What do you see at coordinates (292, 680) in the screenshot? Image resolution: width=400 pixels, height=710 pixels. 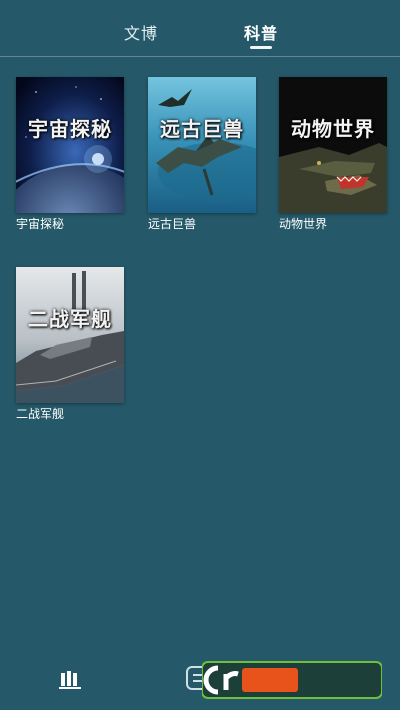 I see `watermark-logo` at bounding box center [292, 680].